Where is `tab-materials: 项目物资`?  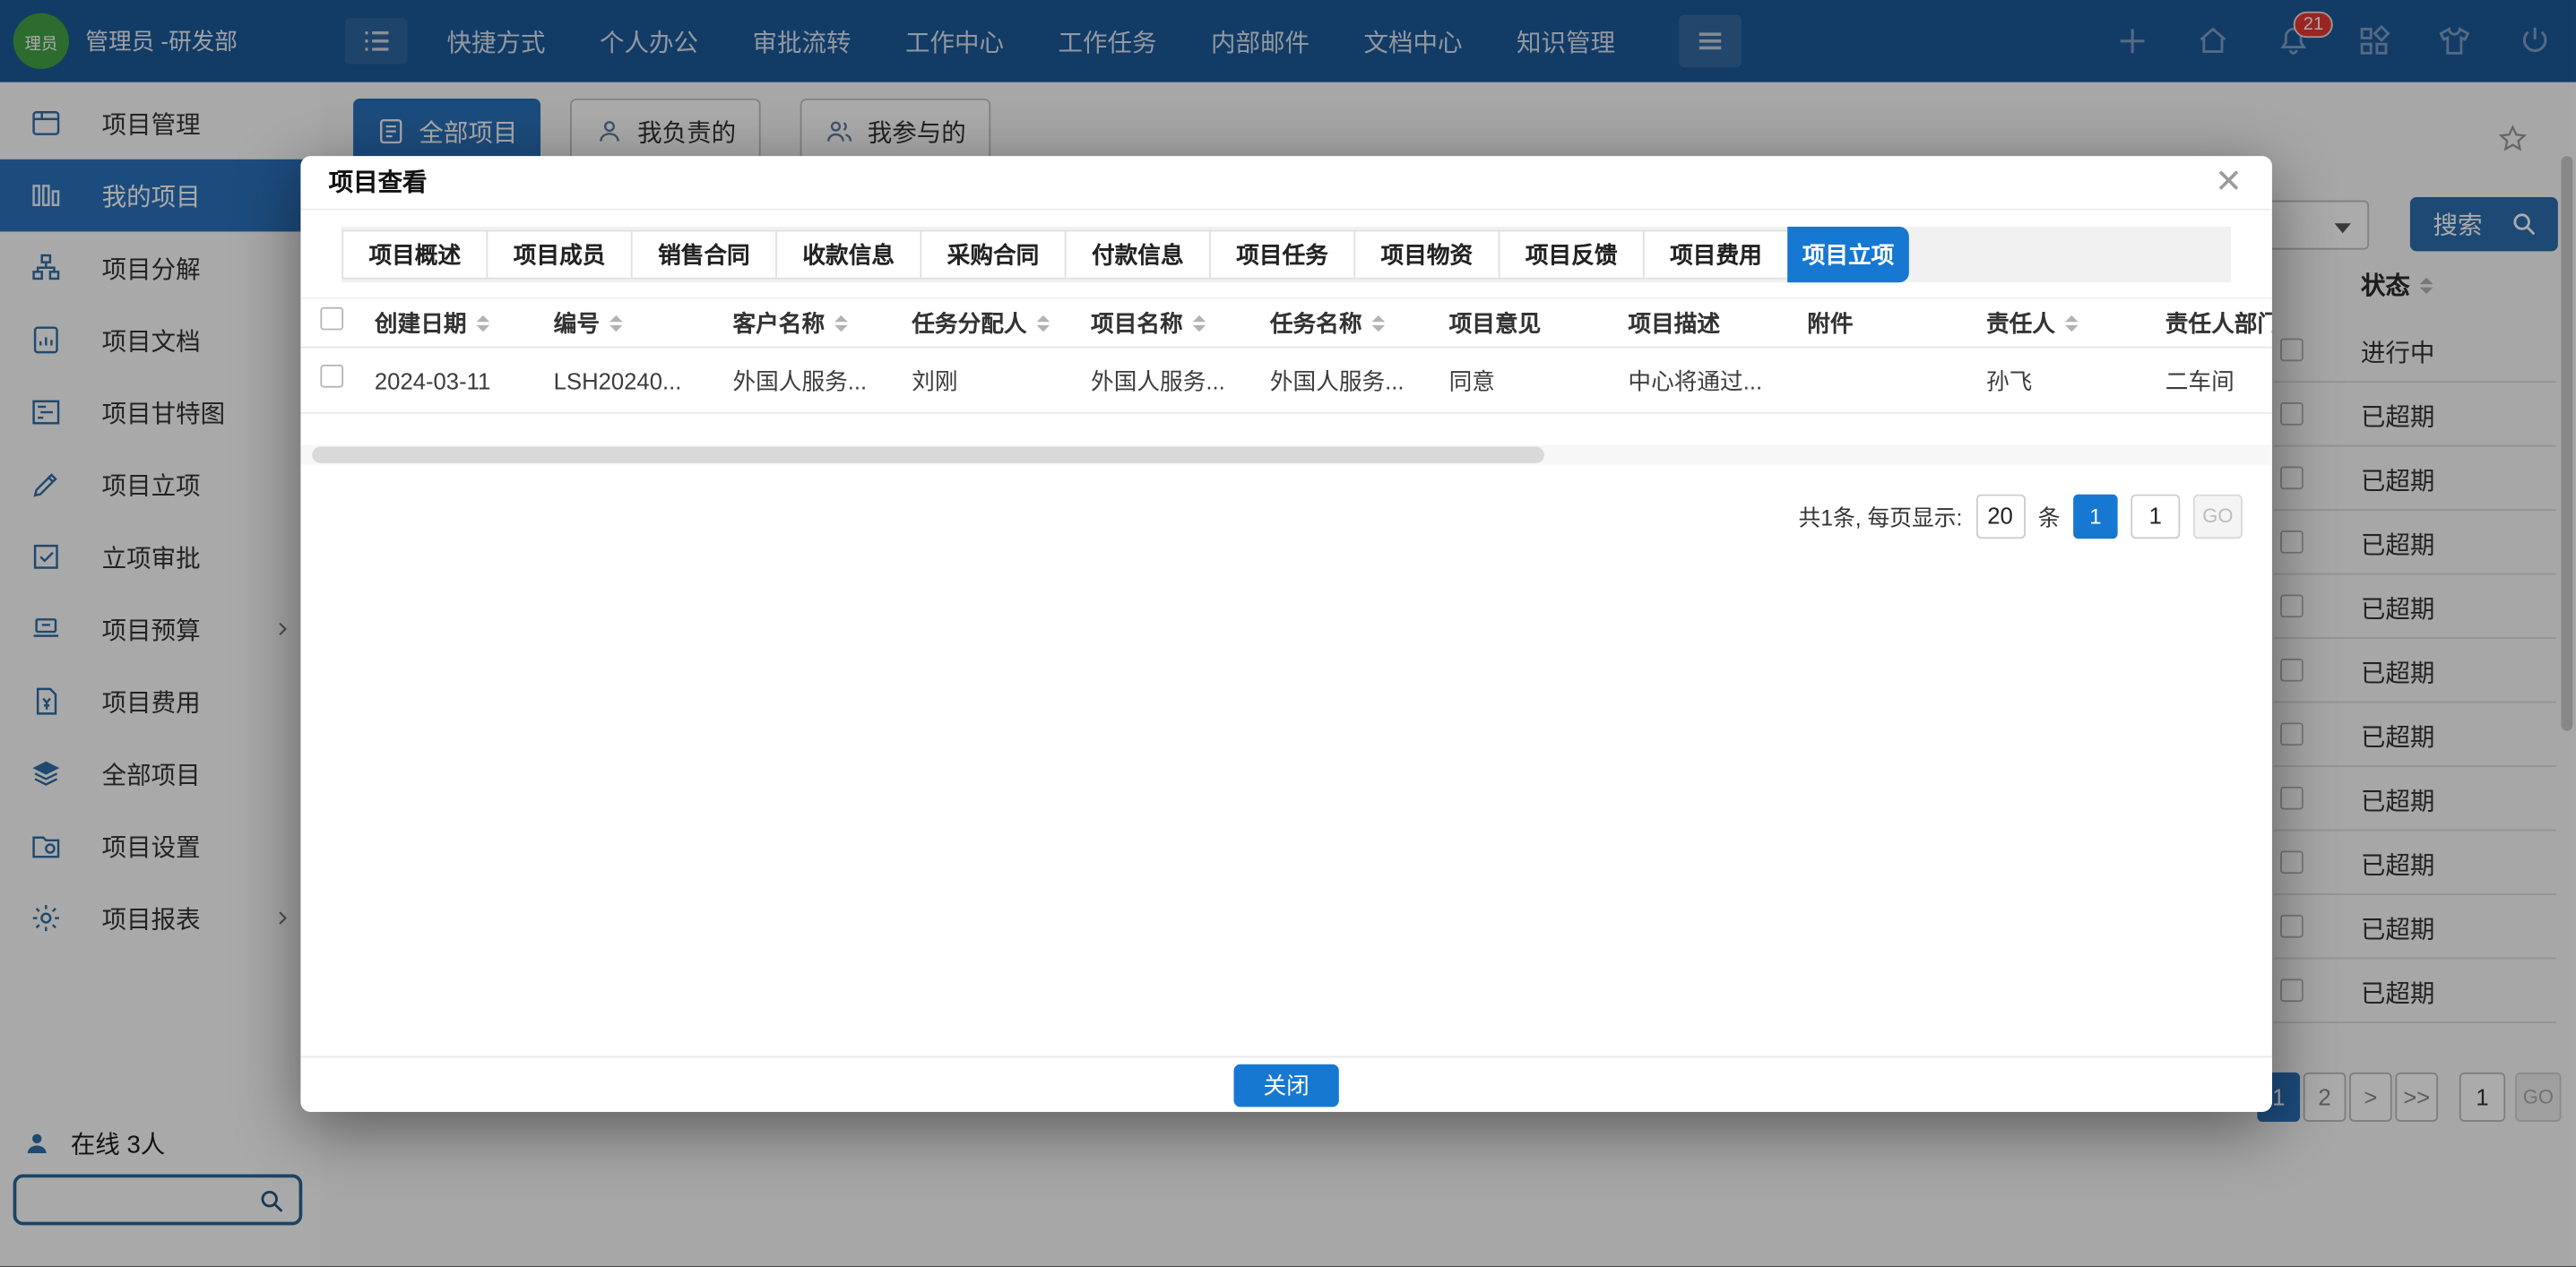
tab-materials: 项目物资 is located at coordinates (1426, 254).